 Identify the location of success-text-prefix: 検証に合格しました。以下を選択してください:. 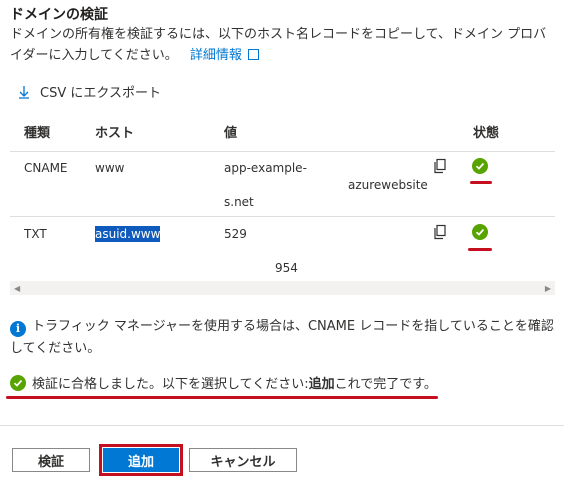
(170, 384).